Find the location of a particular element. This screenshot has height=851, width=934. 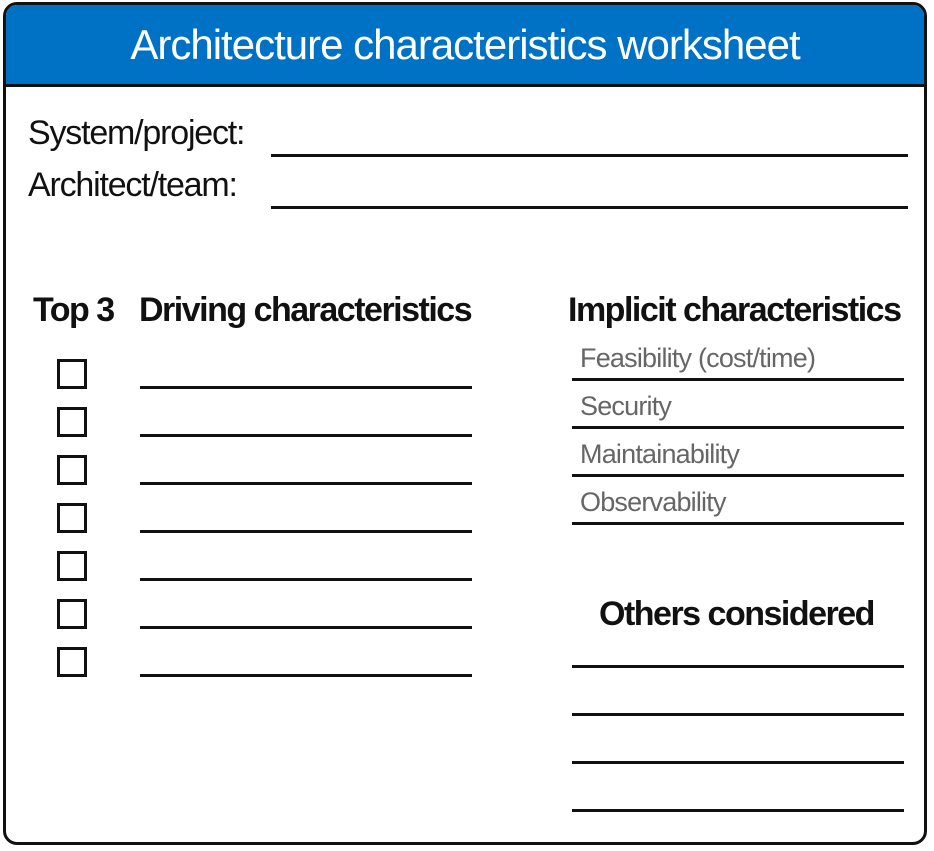

implicit-characteristic-item: Feasibility (cost/time) is located at coordinates (738, 359).